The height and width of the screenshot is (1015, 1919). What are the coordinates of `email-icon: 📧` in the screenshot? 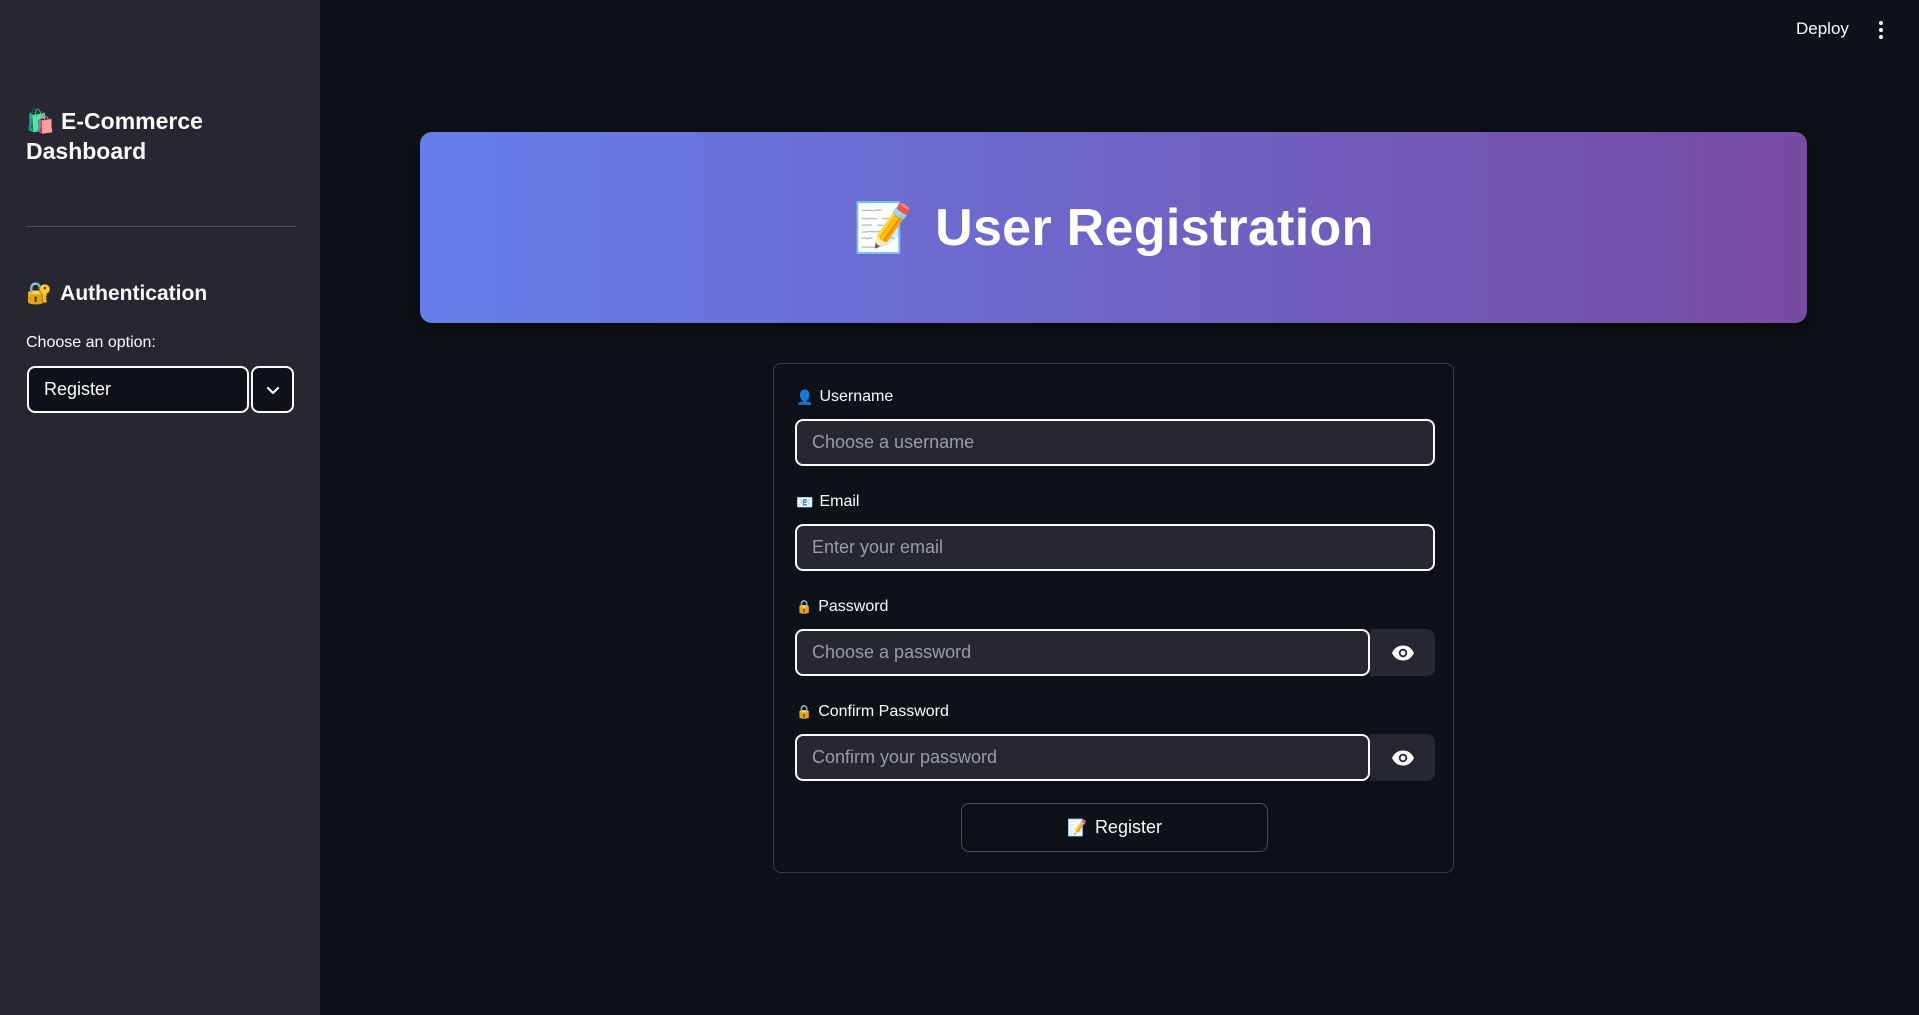 It's located at (805, 501).